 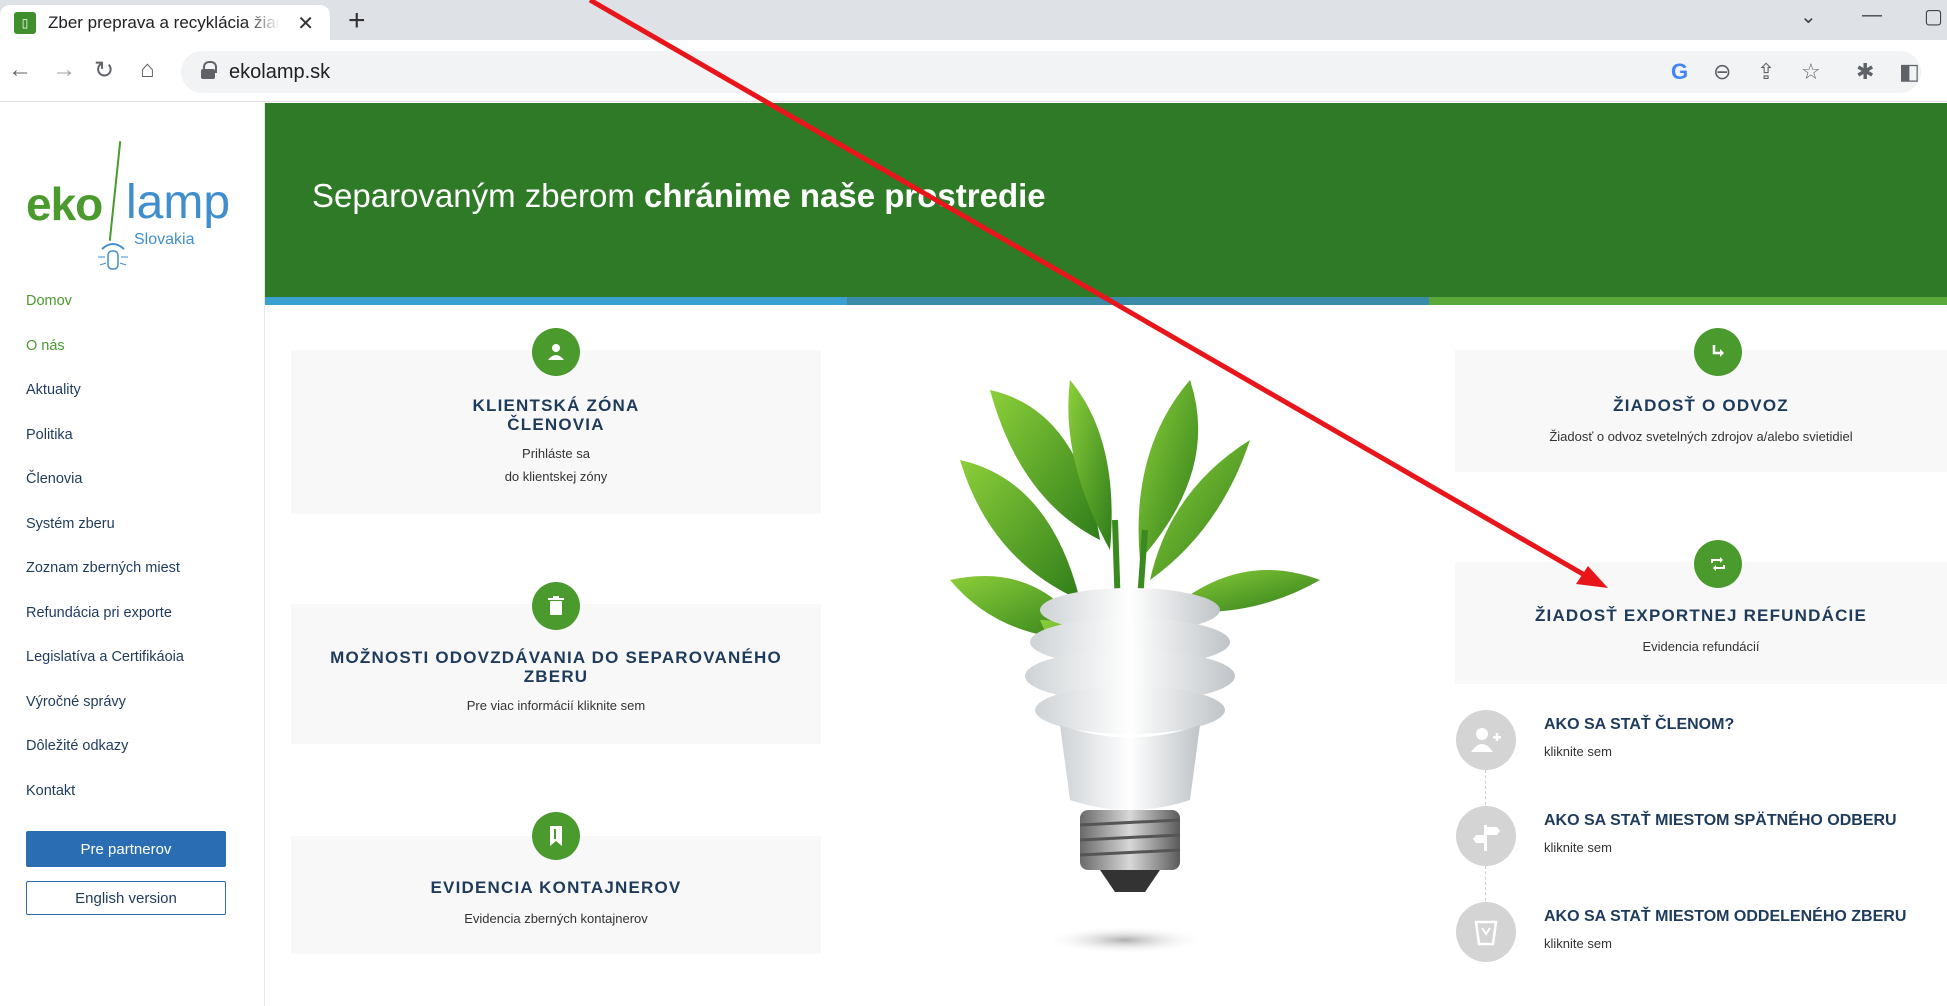 What do you see at coordinates (1486, 932) in the screenshot?
I see `bin-icon` at bounding box center [1486, 932].